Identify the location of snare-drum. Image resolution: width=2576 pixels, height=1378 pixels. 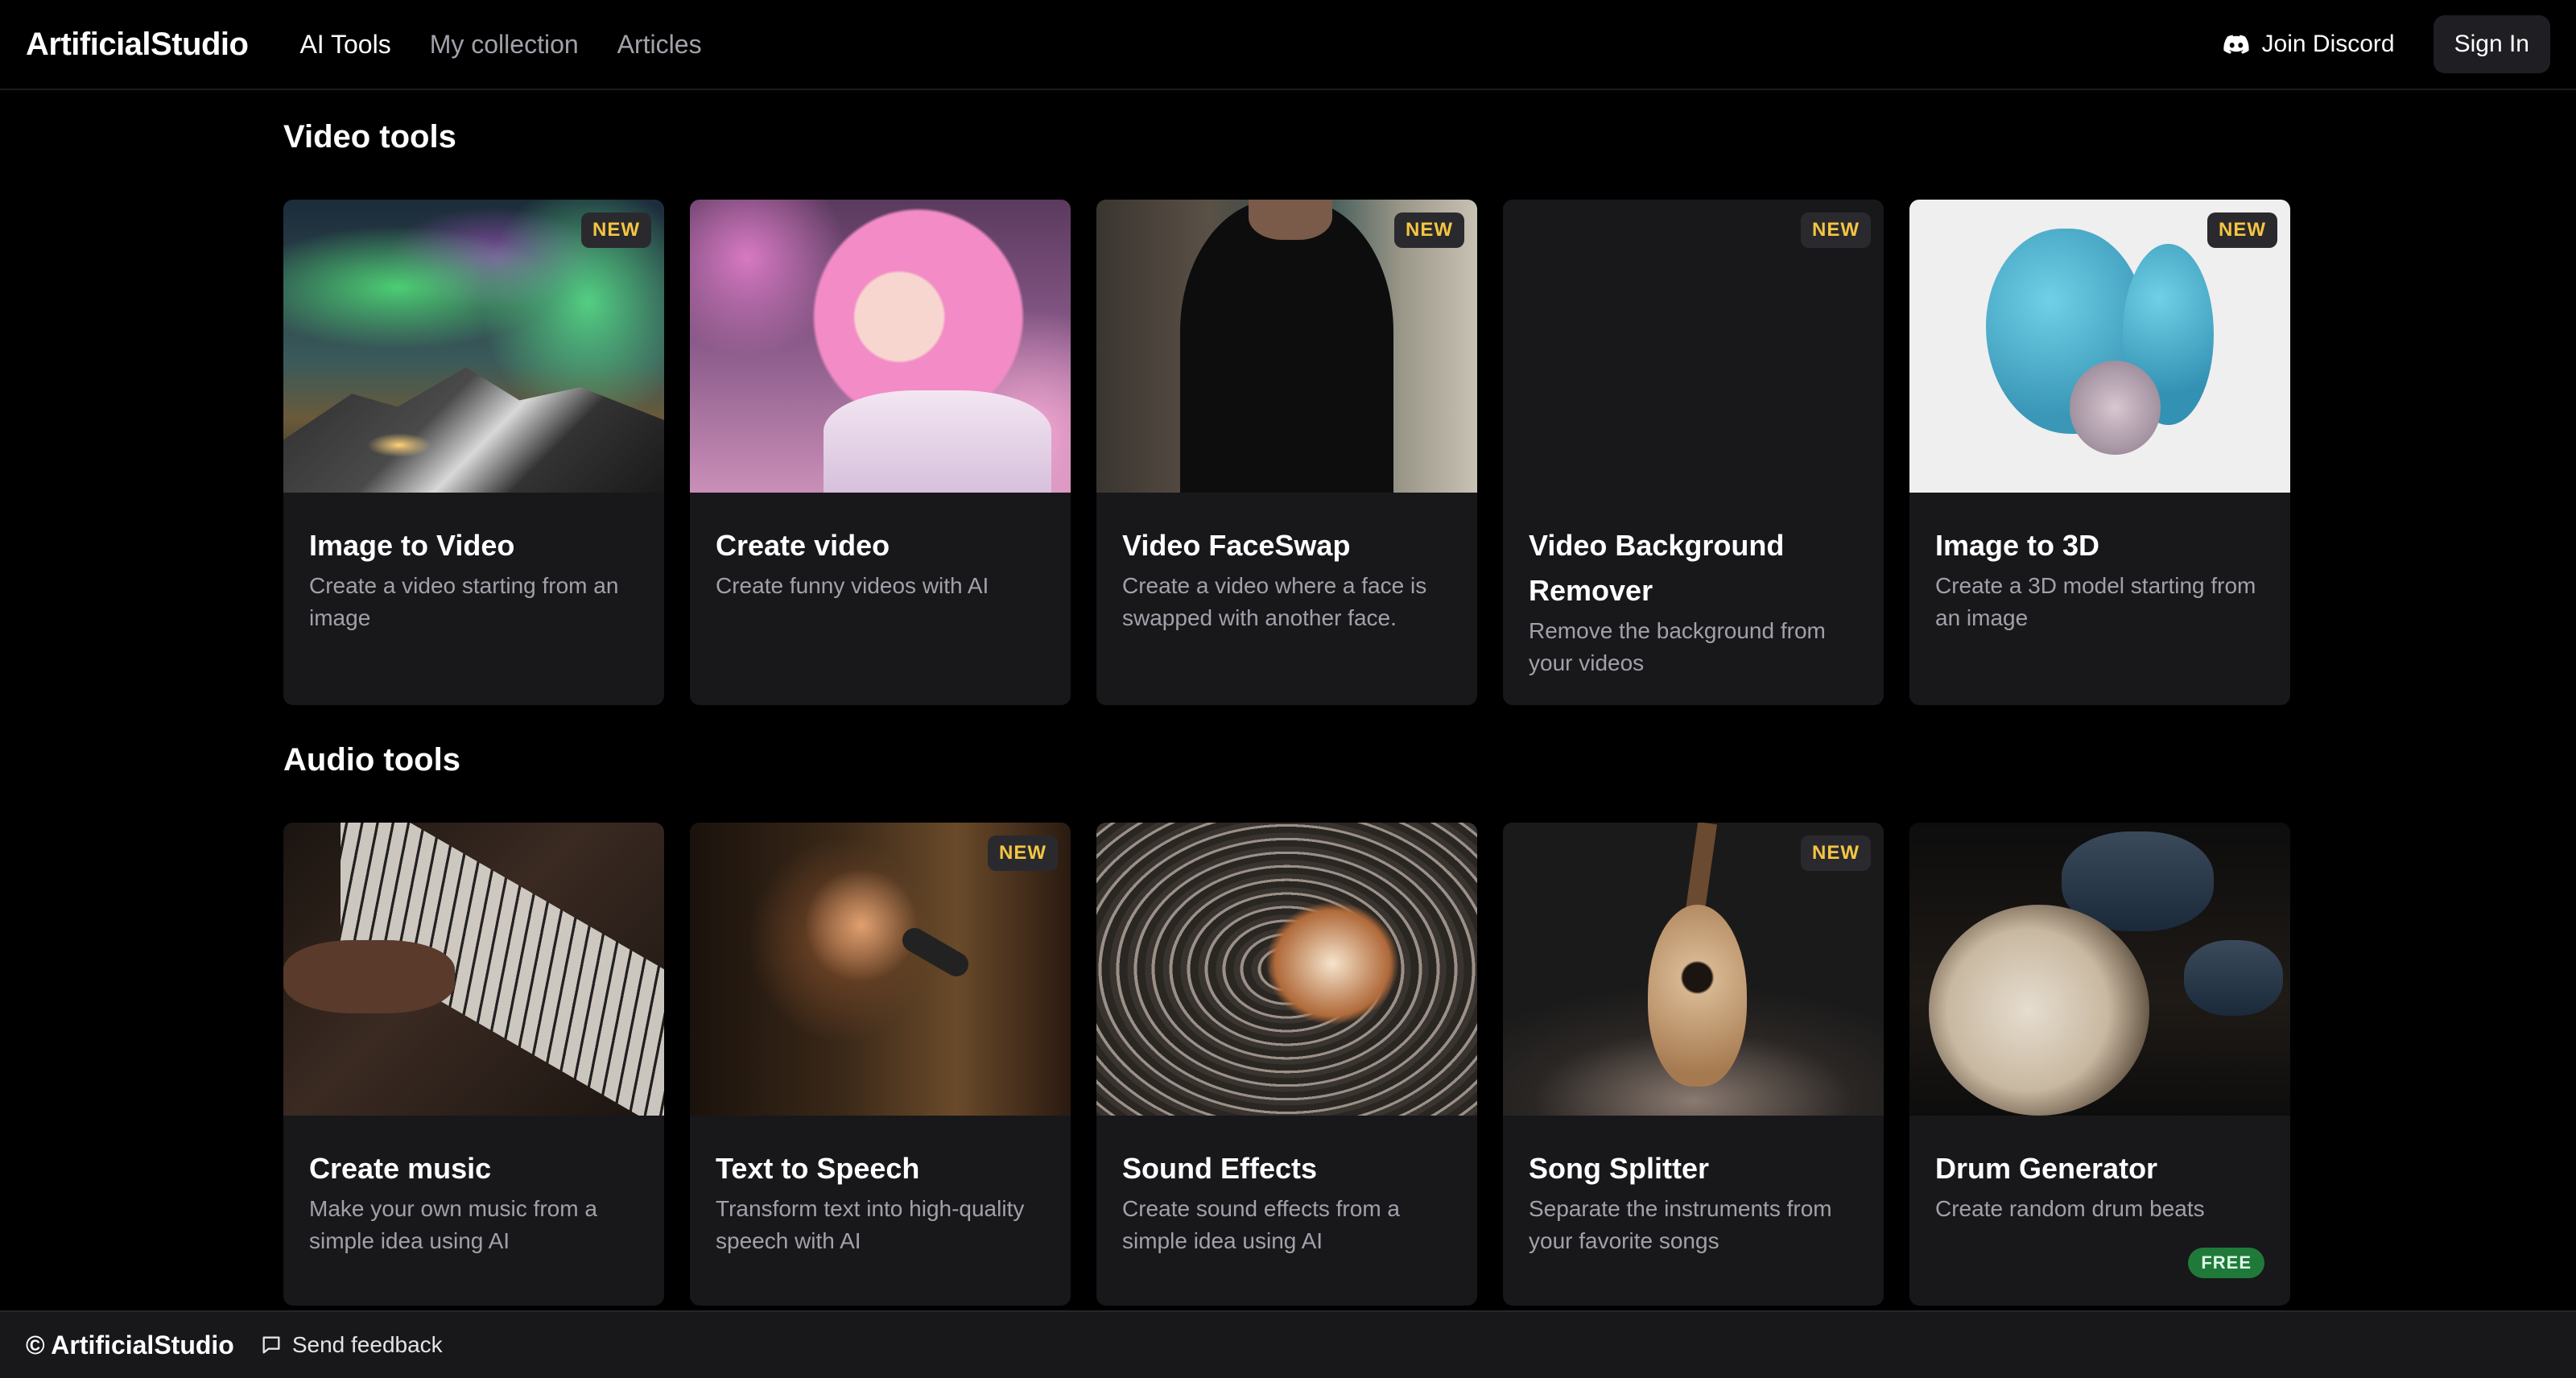
(2233, 978).